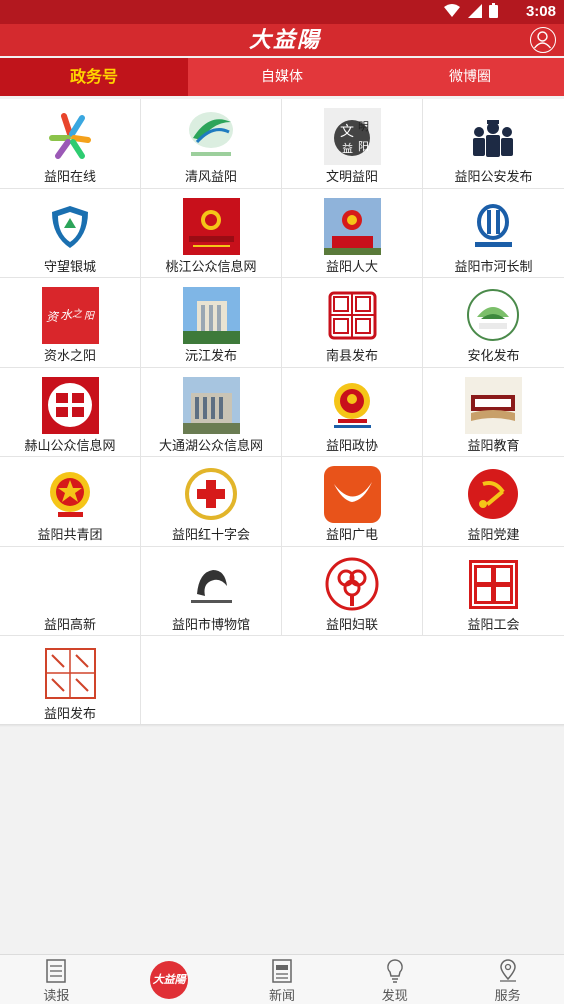 This screenshot has height=1004, width=564. What do you see at coordinates (56, 971) in the screenshot?
I see `newspaper-icon` at bounding box center [56, 971].